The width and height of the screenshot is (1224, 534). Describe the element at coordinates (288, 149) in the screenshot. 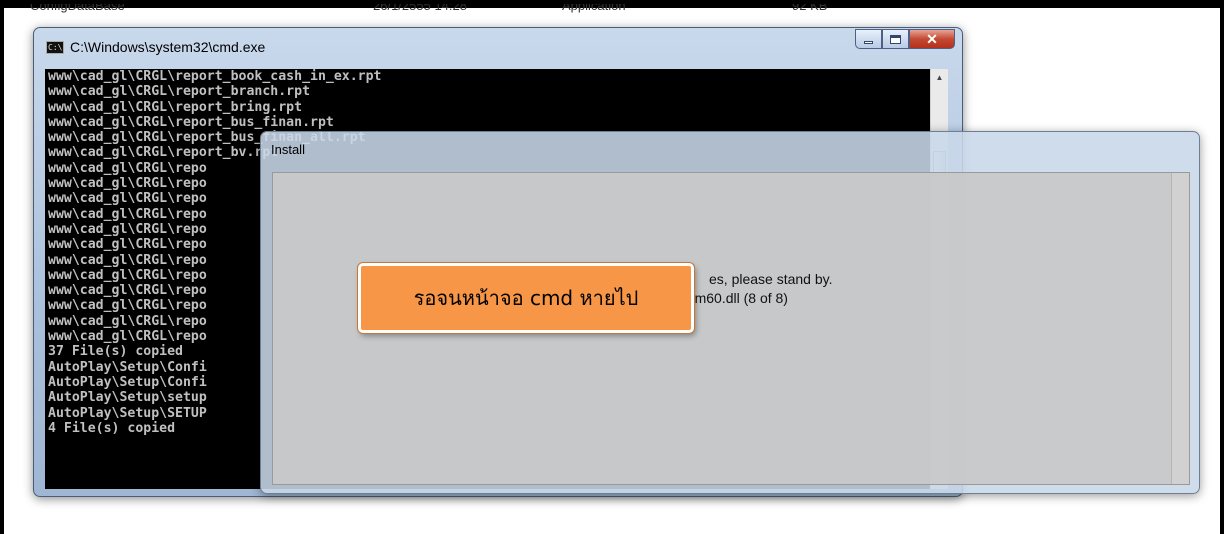

I see `install-dialog-title: Install` at that location.